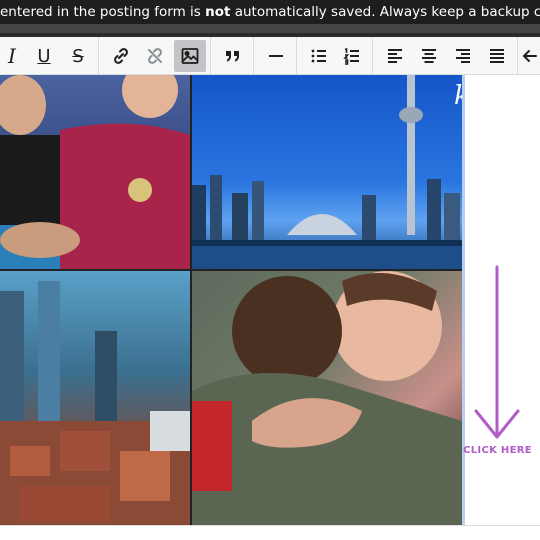 The width and height of the screenshot is (540, 540). I want to click on arrow-down-icon, so click(497, 352).